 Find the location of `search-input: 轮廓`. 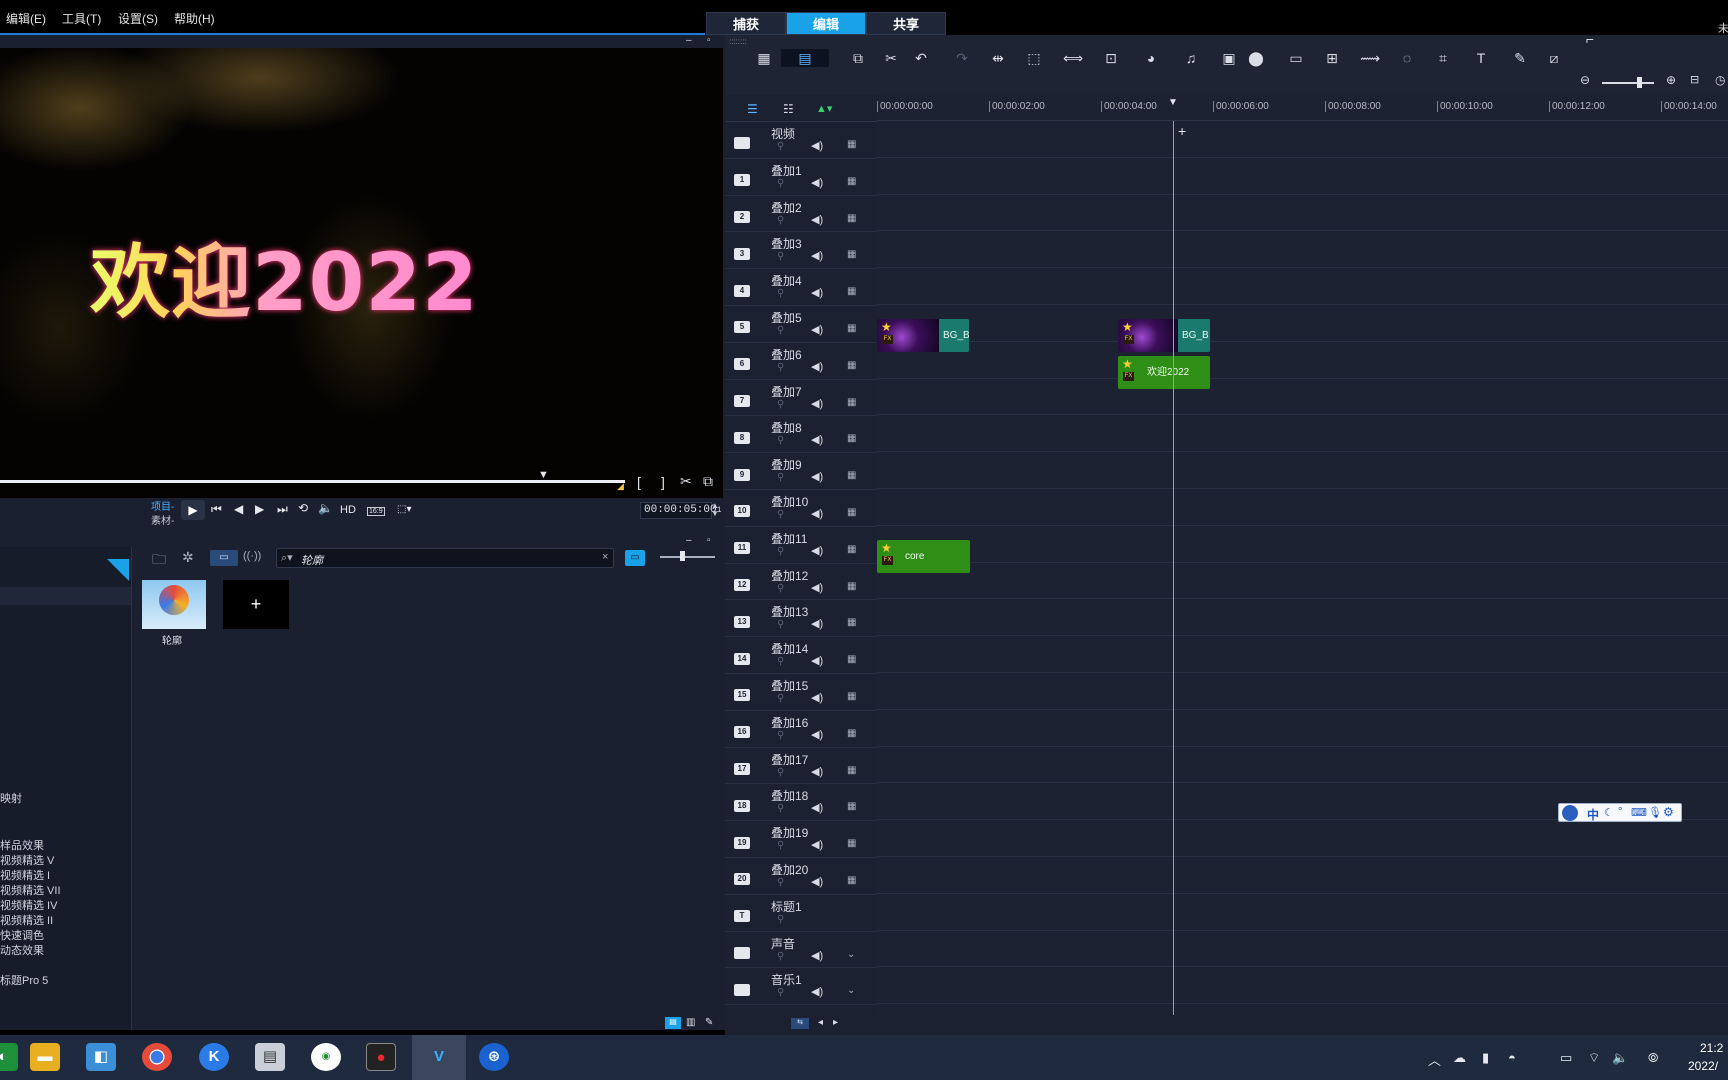

search-input: 轮廓 is located at coordinates (312, 560).